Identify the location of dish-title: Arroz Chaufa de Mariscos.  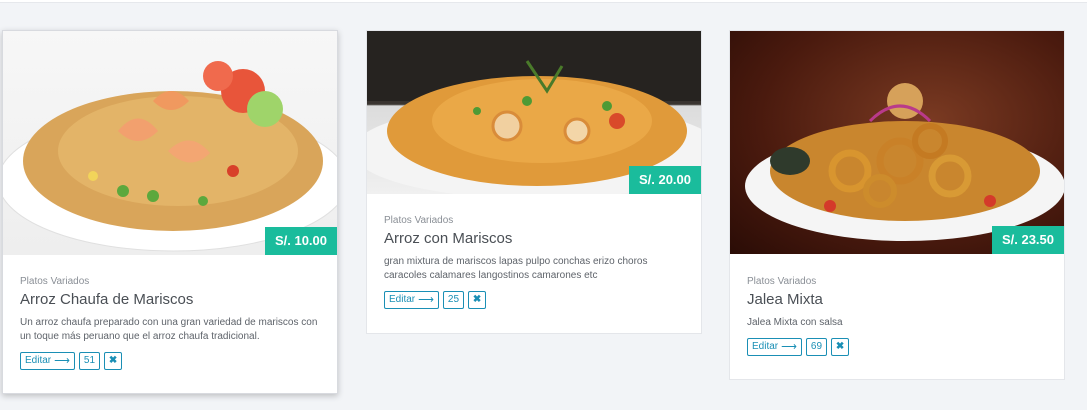
(107, 299).